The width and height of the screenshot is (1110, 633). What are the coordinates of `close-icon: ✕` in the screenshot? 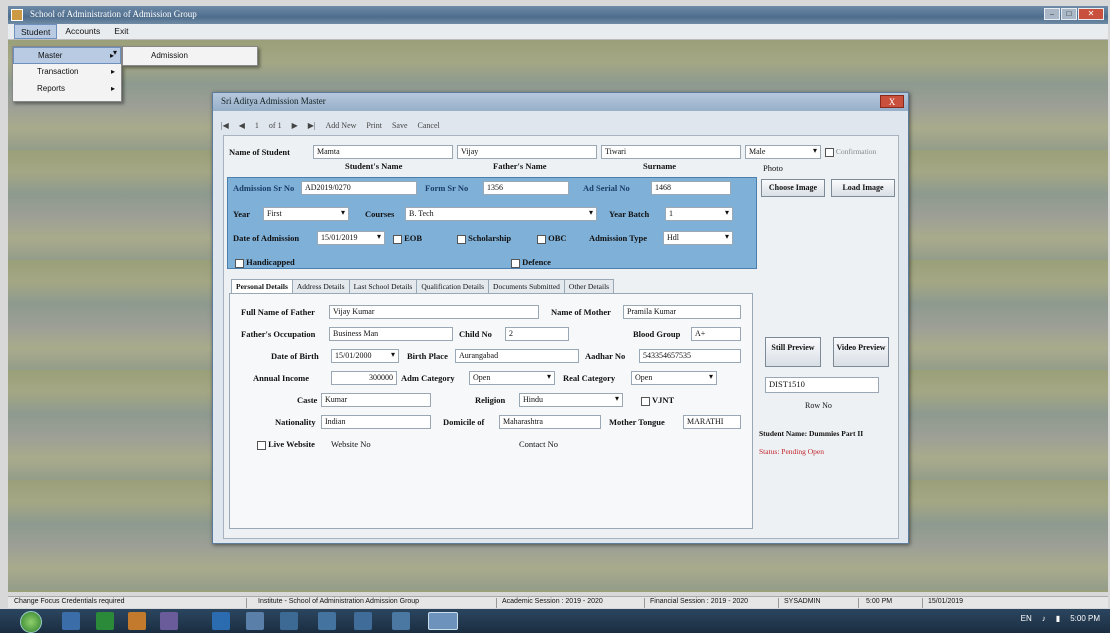 It's located at (1091, 14).